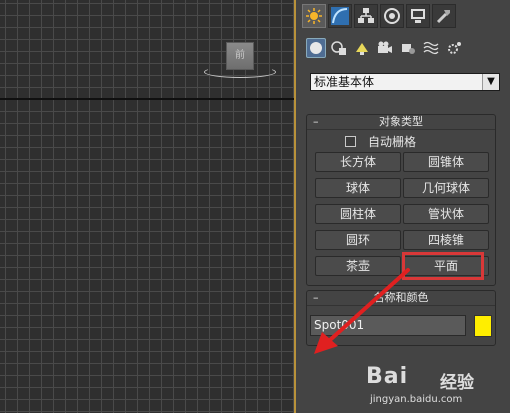 This screenshot has width=510, height=413. What do you see at coordinates (358, 240) in the screenshot?
I see `torus-button: 圆环` at bounding box center [358, 240].